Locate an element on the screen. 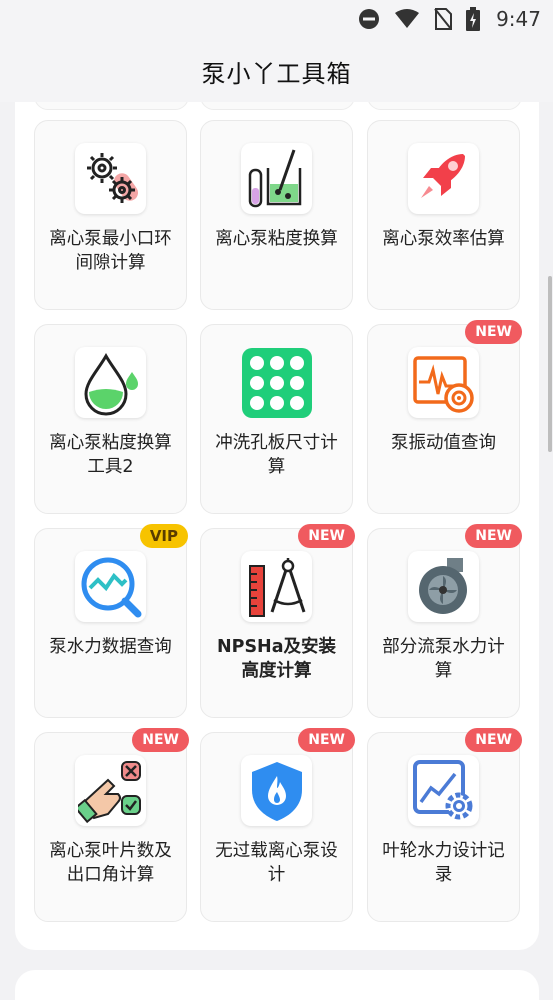 The width and height of the screenshot is (553, 1000). tool-label: 离心泵叶片数及出口角计算 is located at coordinates (110, 863).